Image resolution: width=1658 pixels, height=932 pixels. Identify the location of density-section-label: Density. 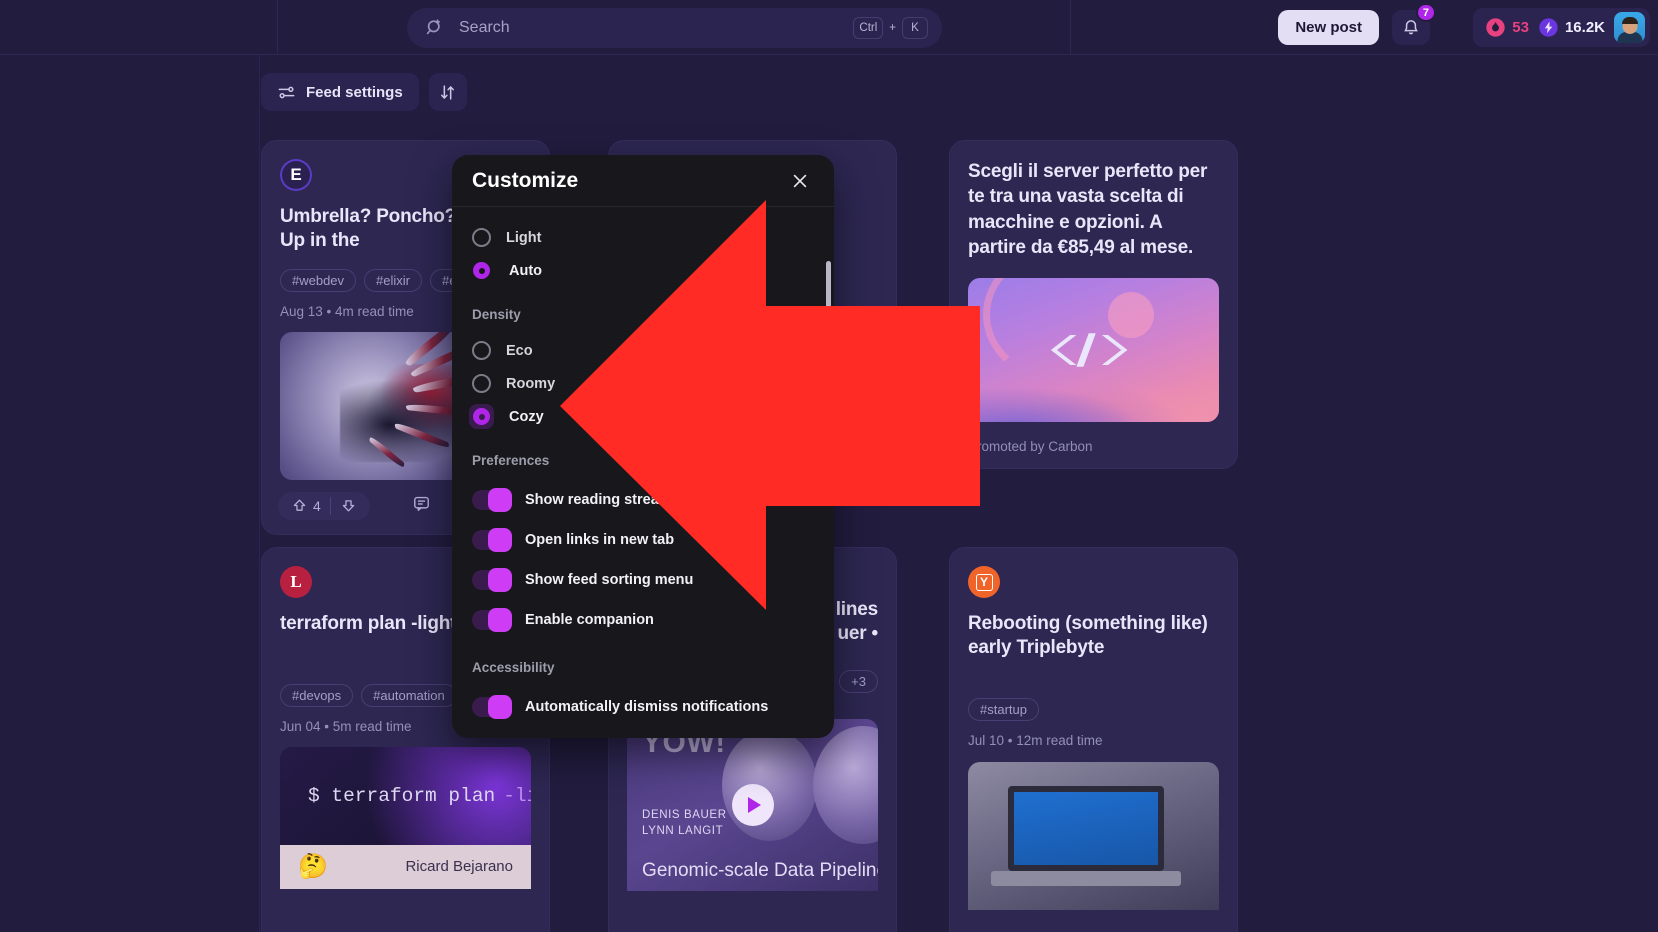
(496, 314).